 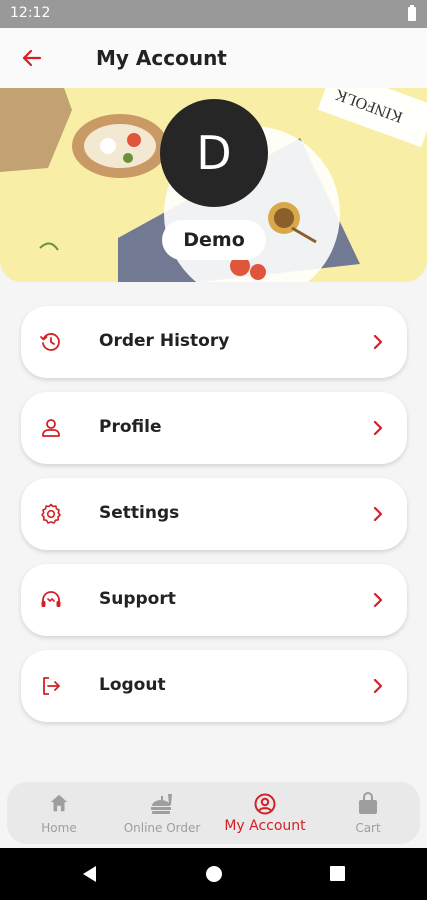 I want to click on nav-item-cart: Cart, so click(x=368, y=813).